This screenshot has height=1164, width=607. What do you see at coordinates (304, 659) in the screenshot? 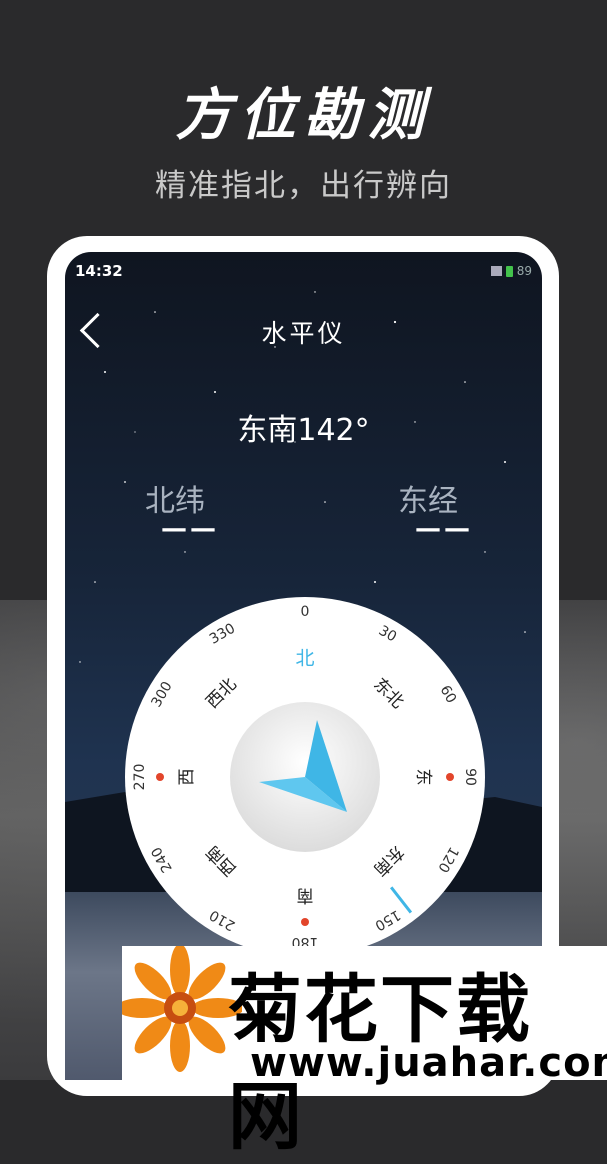
I see `direction-label: 北` at bounding box center [304, 659].